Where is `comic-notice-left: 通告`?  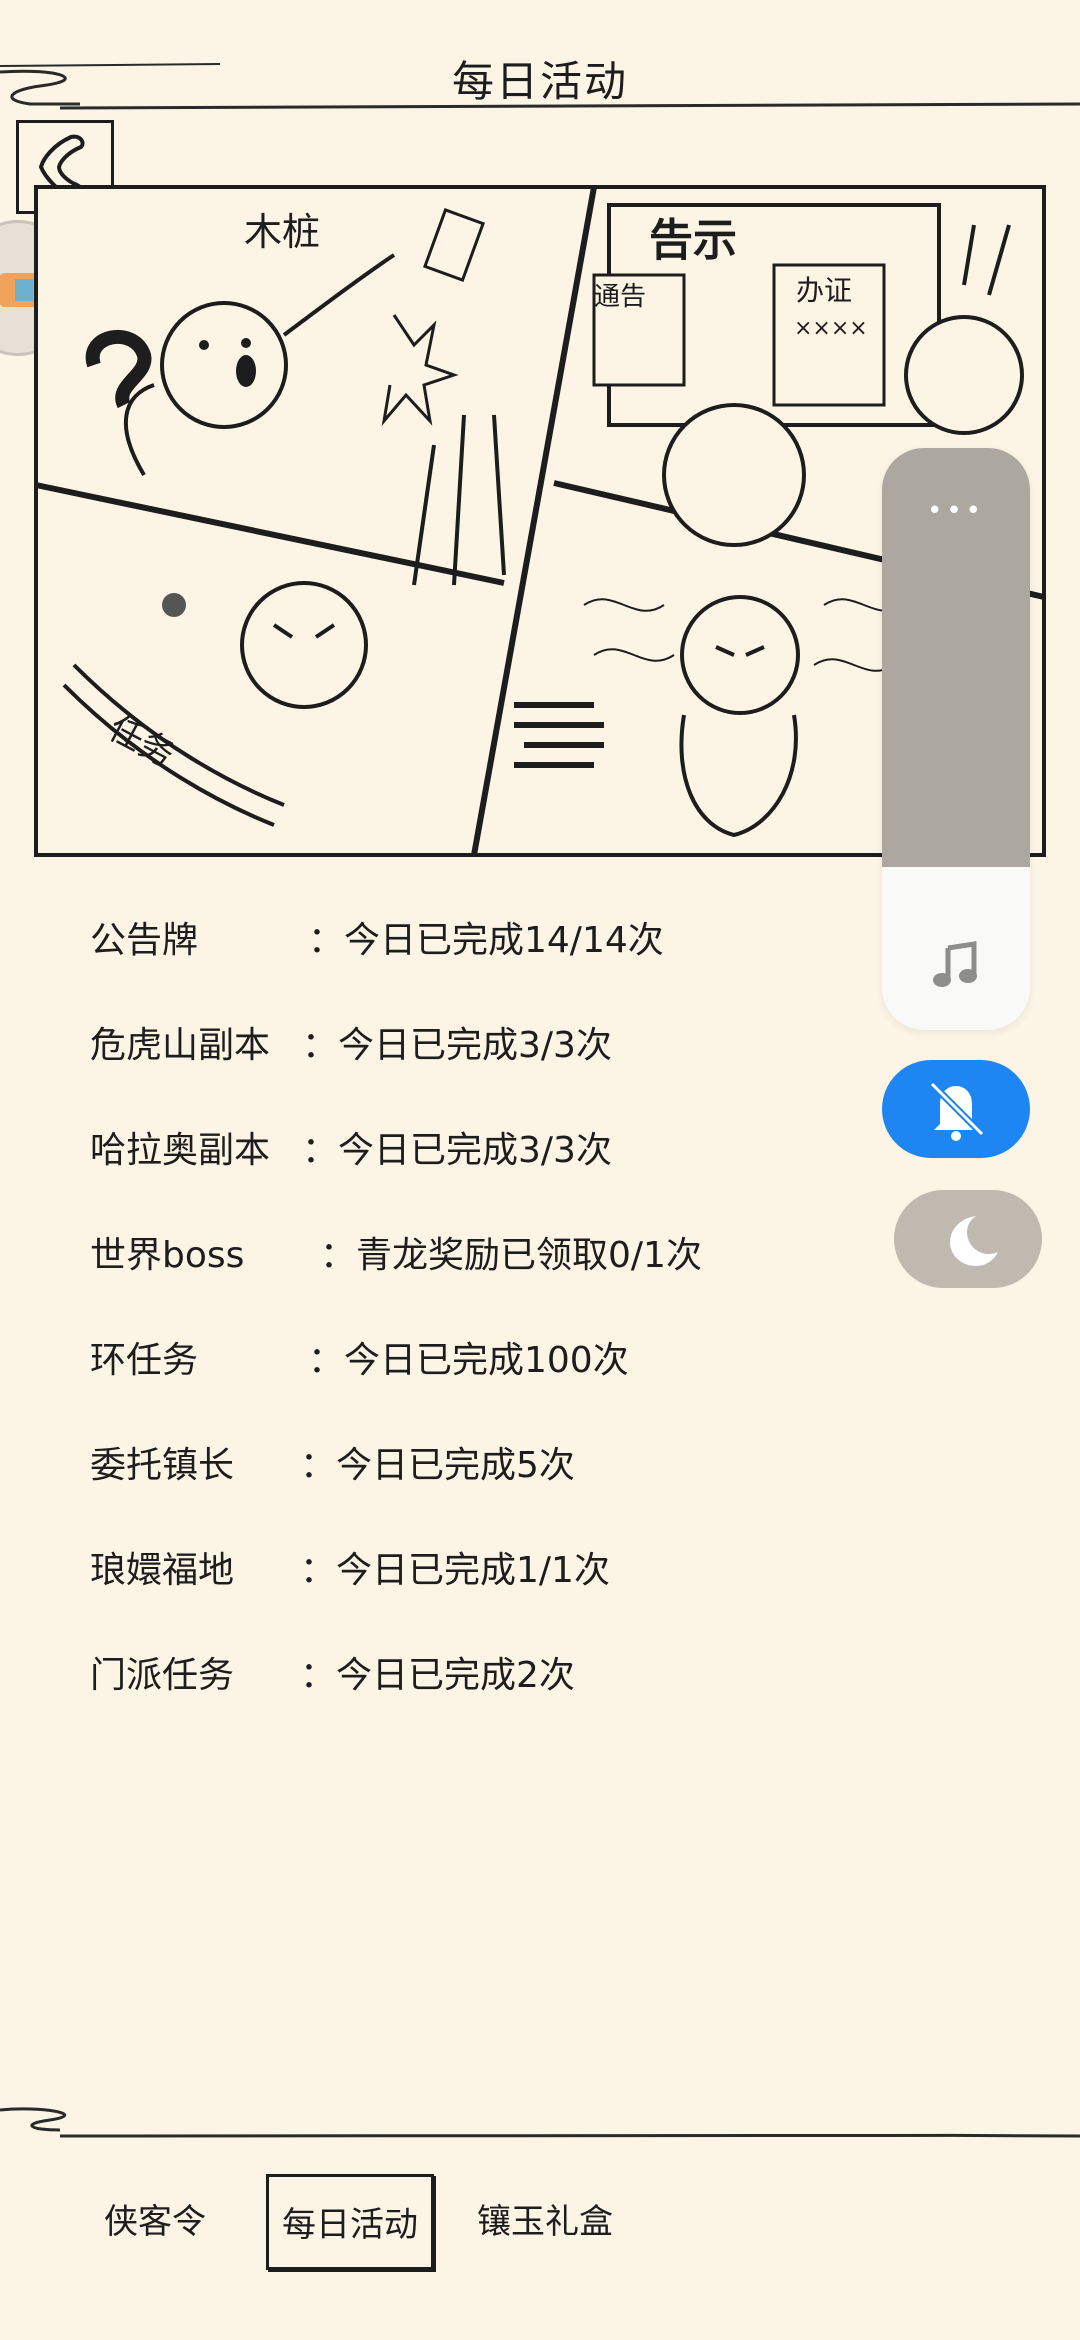
comic-notice-left: 通告 is located at coordinates (620, 297).